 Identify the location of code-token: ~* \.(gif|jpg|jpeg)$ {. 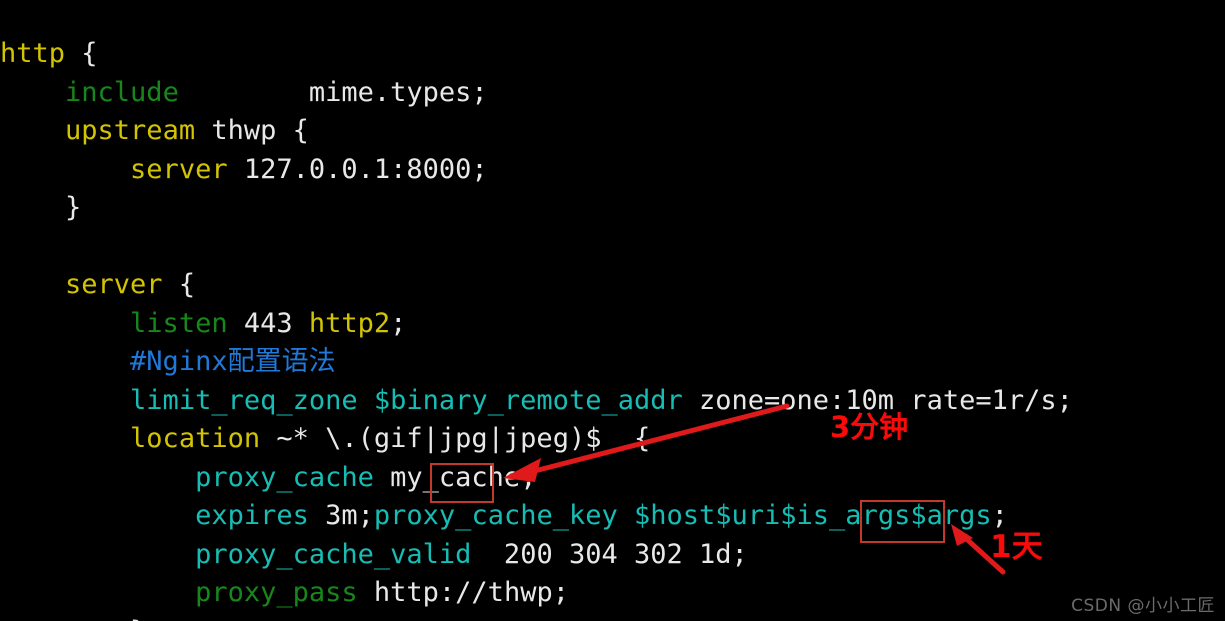
(455, 438).